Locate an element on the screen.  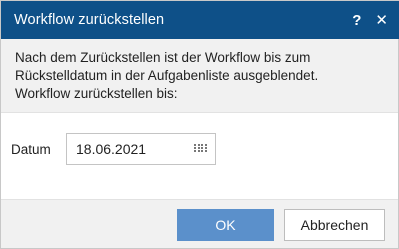
titlebar-actions: ? ✕ is located at coordinates (370, 20).